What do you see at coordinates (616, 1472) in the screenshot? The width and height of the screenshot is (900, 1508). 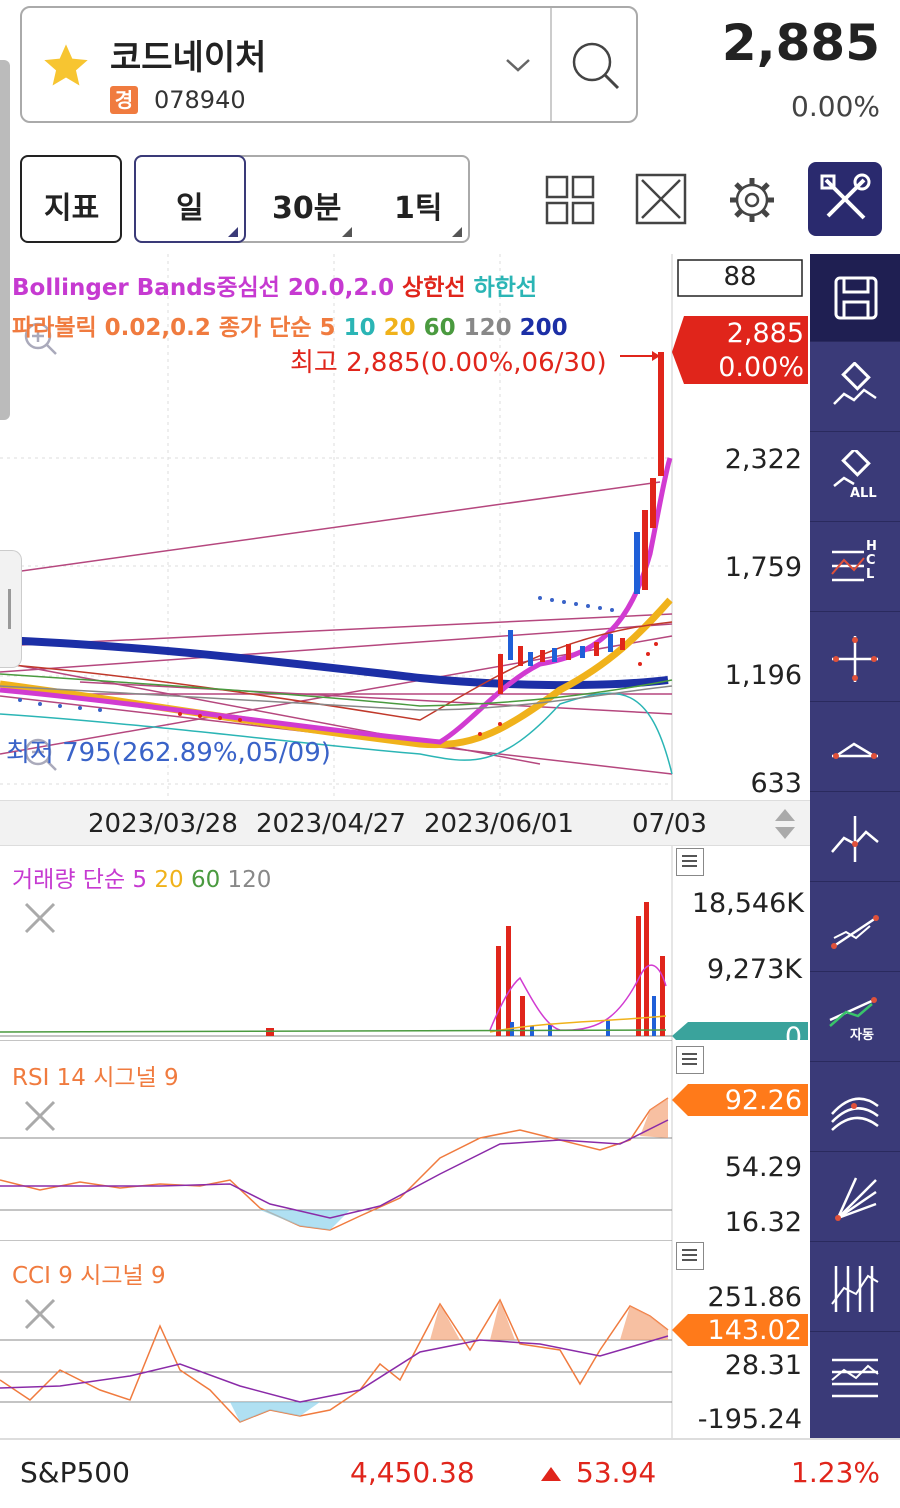 I see `index-change: 53.94` at bounding box center [616, 1472].